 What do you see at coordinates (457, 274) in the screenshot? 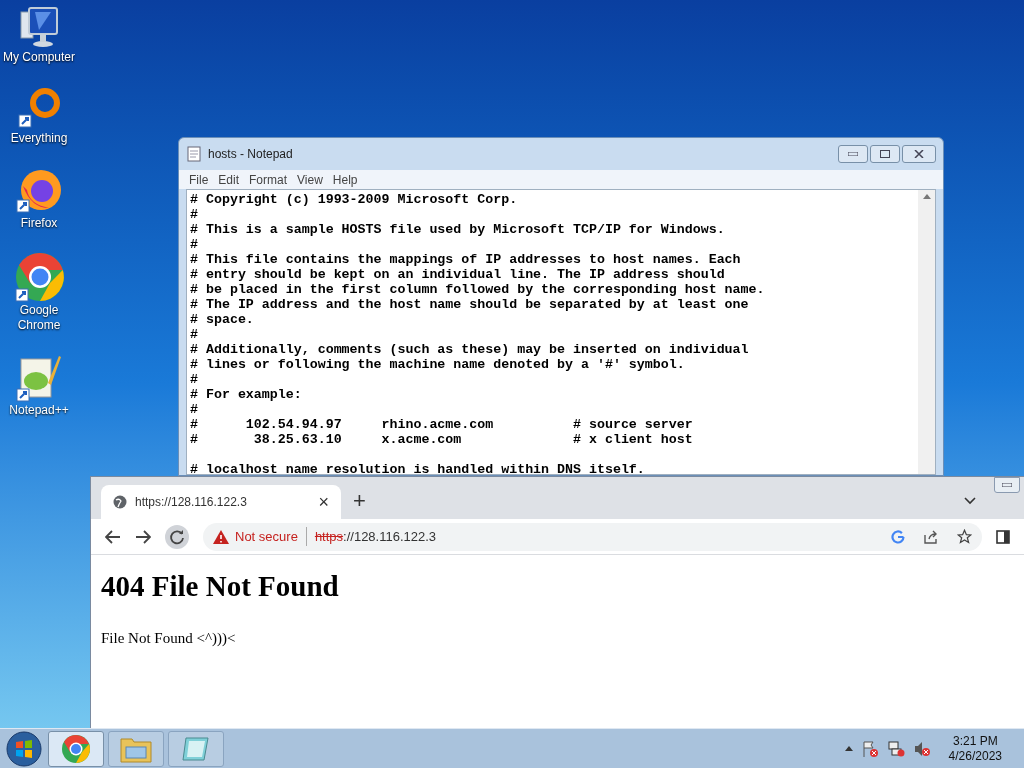
I see `text-line: # entry should be kept on an individual line. The IP address should` at bounding box center [457, 274].